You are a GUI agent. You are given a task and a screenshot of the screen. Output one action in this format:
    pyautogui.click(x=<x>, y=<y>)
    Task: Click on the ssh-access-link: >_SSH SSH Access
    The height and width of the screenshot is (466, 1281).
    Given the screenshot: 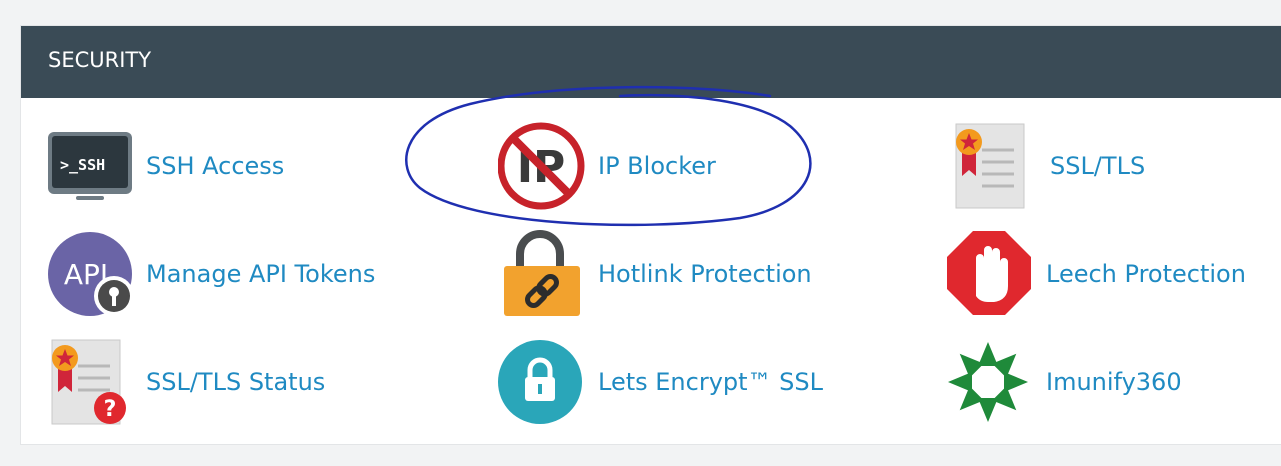 What is the action you would take?
    pyautogui.click(x=206, y=166)
    